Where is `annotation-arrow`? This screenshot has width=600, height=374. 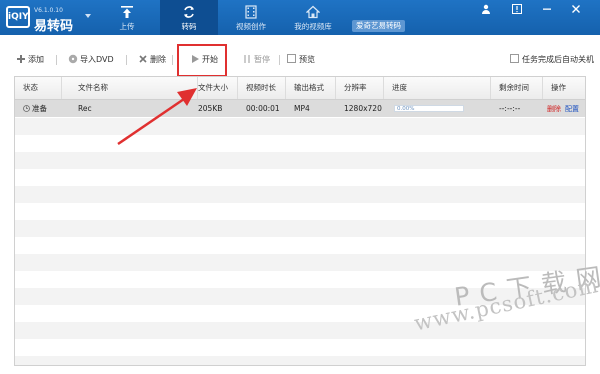 annotation-arrow is located at coordinates (157, 117).